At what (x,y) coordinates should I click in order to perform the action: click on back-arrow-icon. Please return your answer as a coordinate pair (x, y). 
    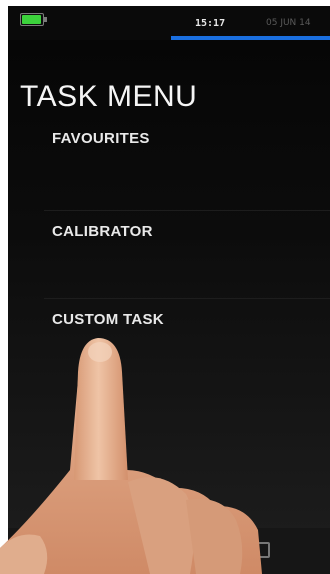
    Looking at the image, I should click on (48, 551).